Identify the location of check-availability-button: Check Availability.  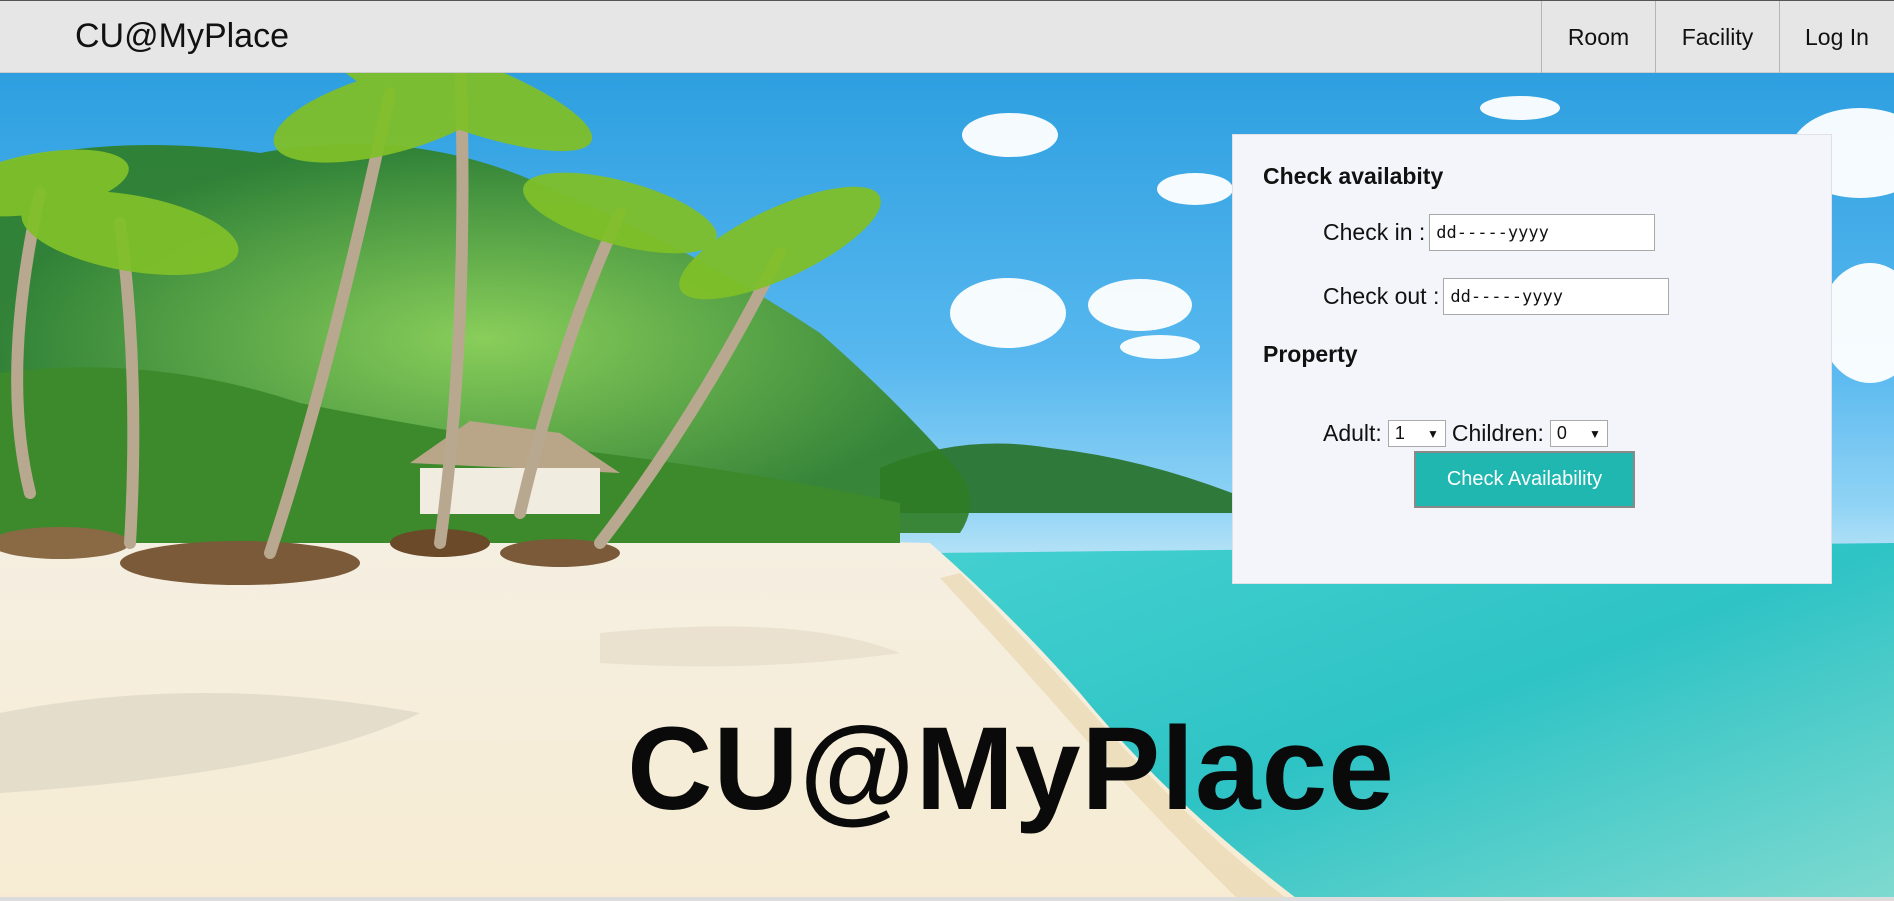
(1524, 479).